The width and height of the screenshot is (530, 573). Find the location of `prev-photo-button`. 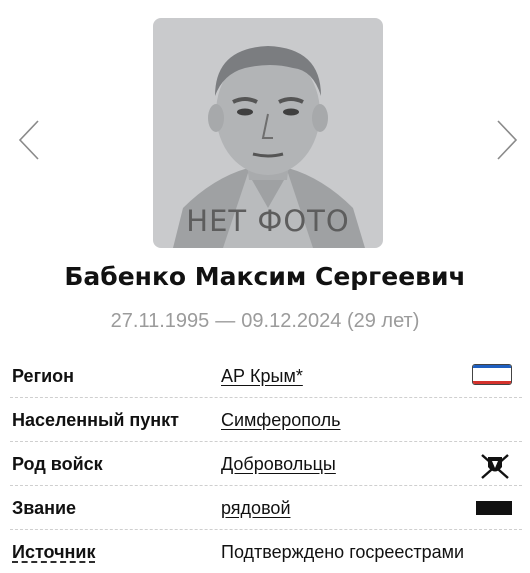

prev-photo-button is located at coordinates (29, 140).